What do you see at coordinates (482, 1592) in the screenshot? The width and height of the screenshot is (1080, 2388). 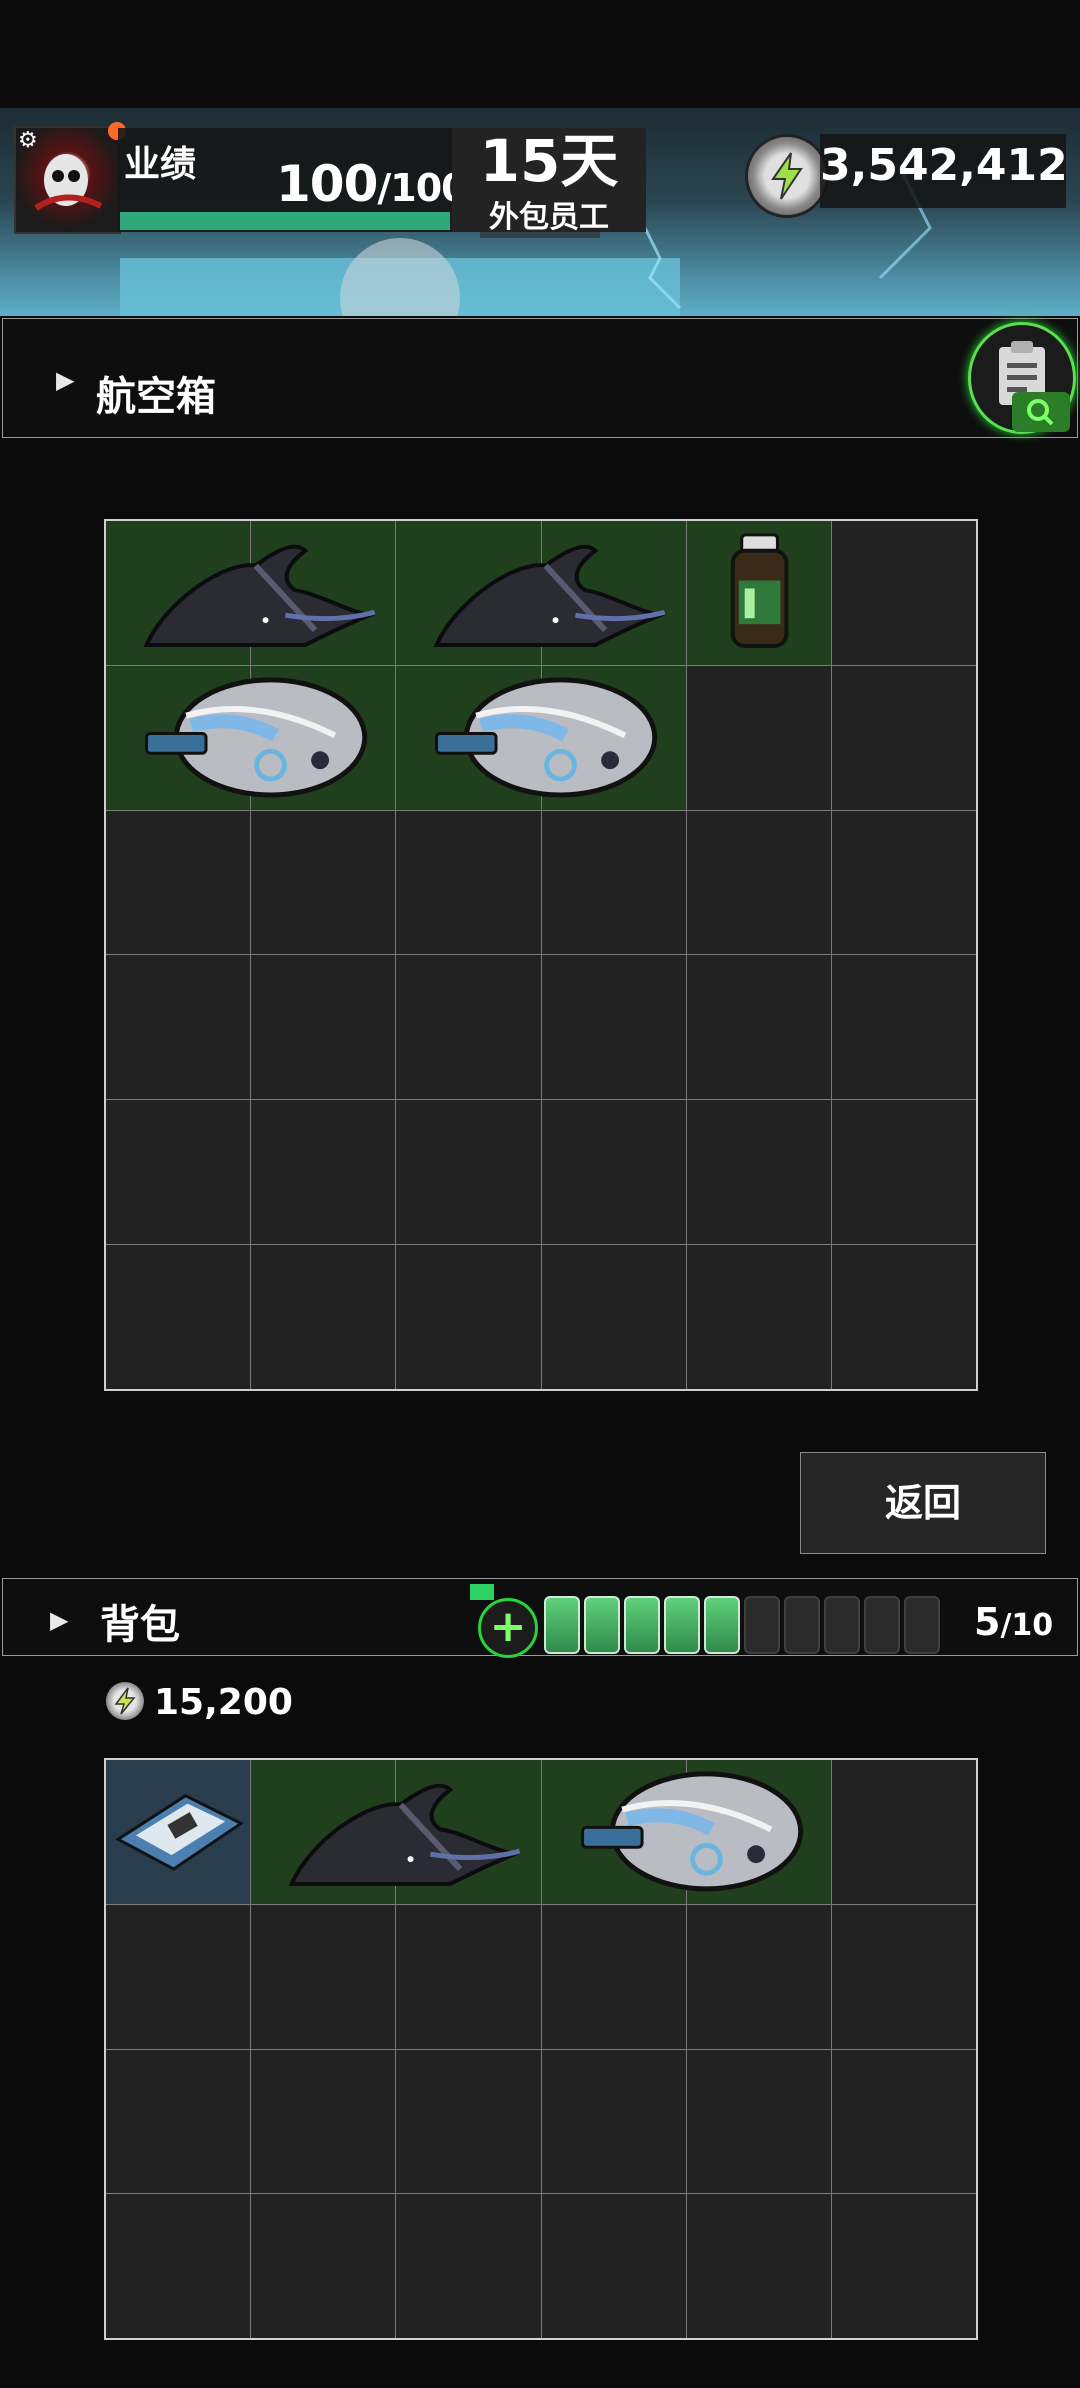 I see `video-ad-icon` at bounding box center [482, 1592].